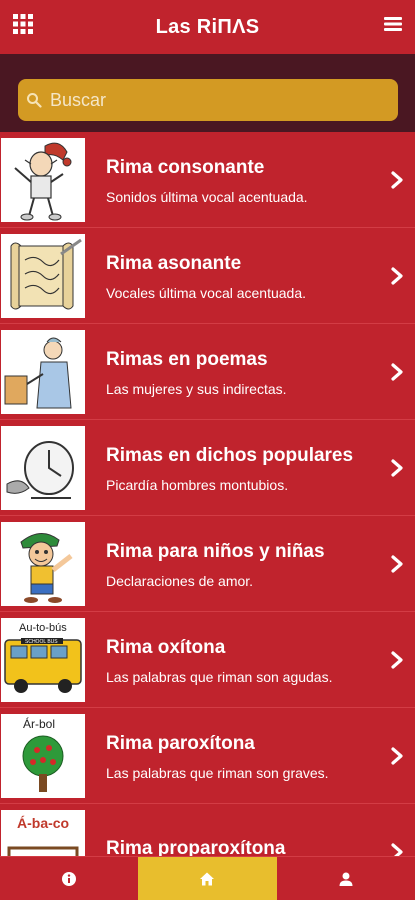 This screenshot has height=900, width=415. I want to click on search-input, so click(210, 100).